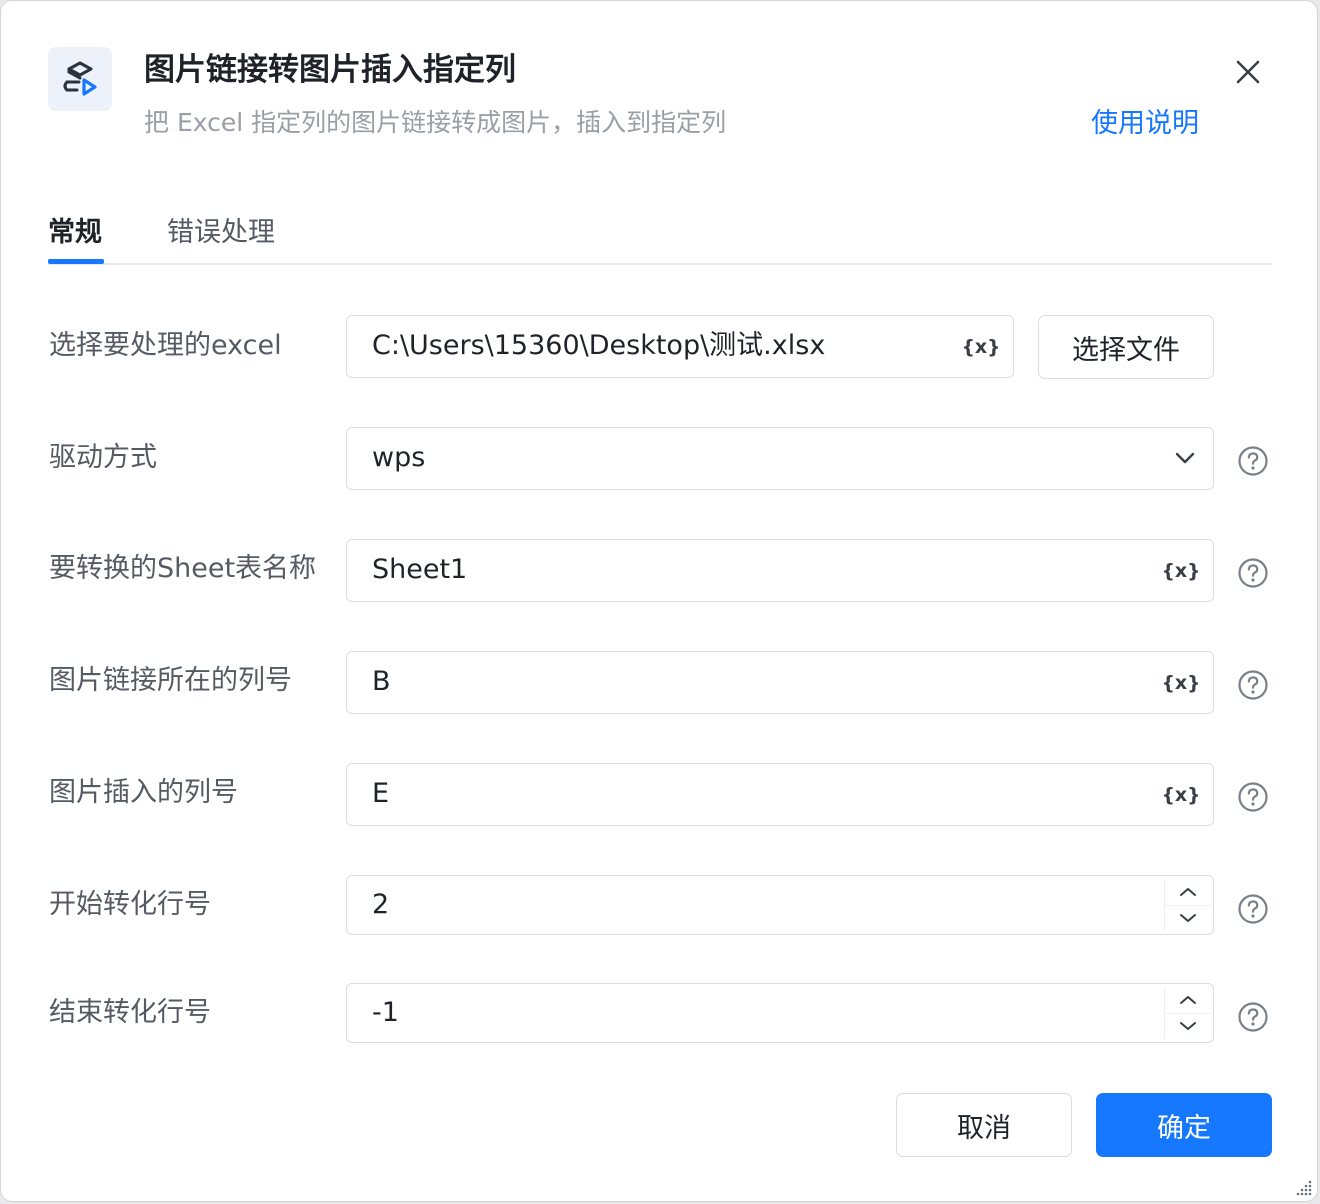 The image size is (1320, 1204). I want to click on driver-select: wps, so click(780, 458).